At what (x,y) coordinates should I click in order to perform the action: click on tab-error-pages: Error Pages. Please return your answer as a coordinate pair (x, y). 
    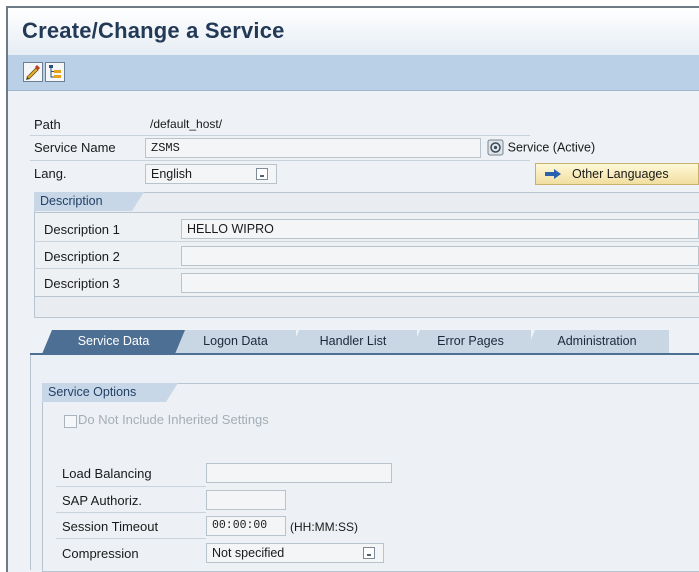
    Looking at the image, I should click on (470, 342).